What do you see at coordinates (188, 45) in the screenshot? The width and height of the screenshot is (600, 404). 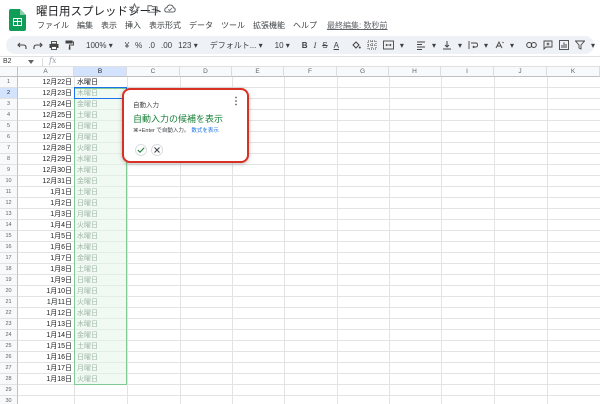 I see `number-format-select: 123 ▾` at bounding box center [188, 45].